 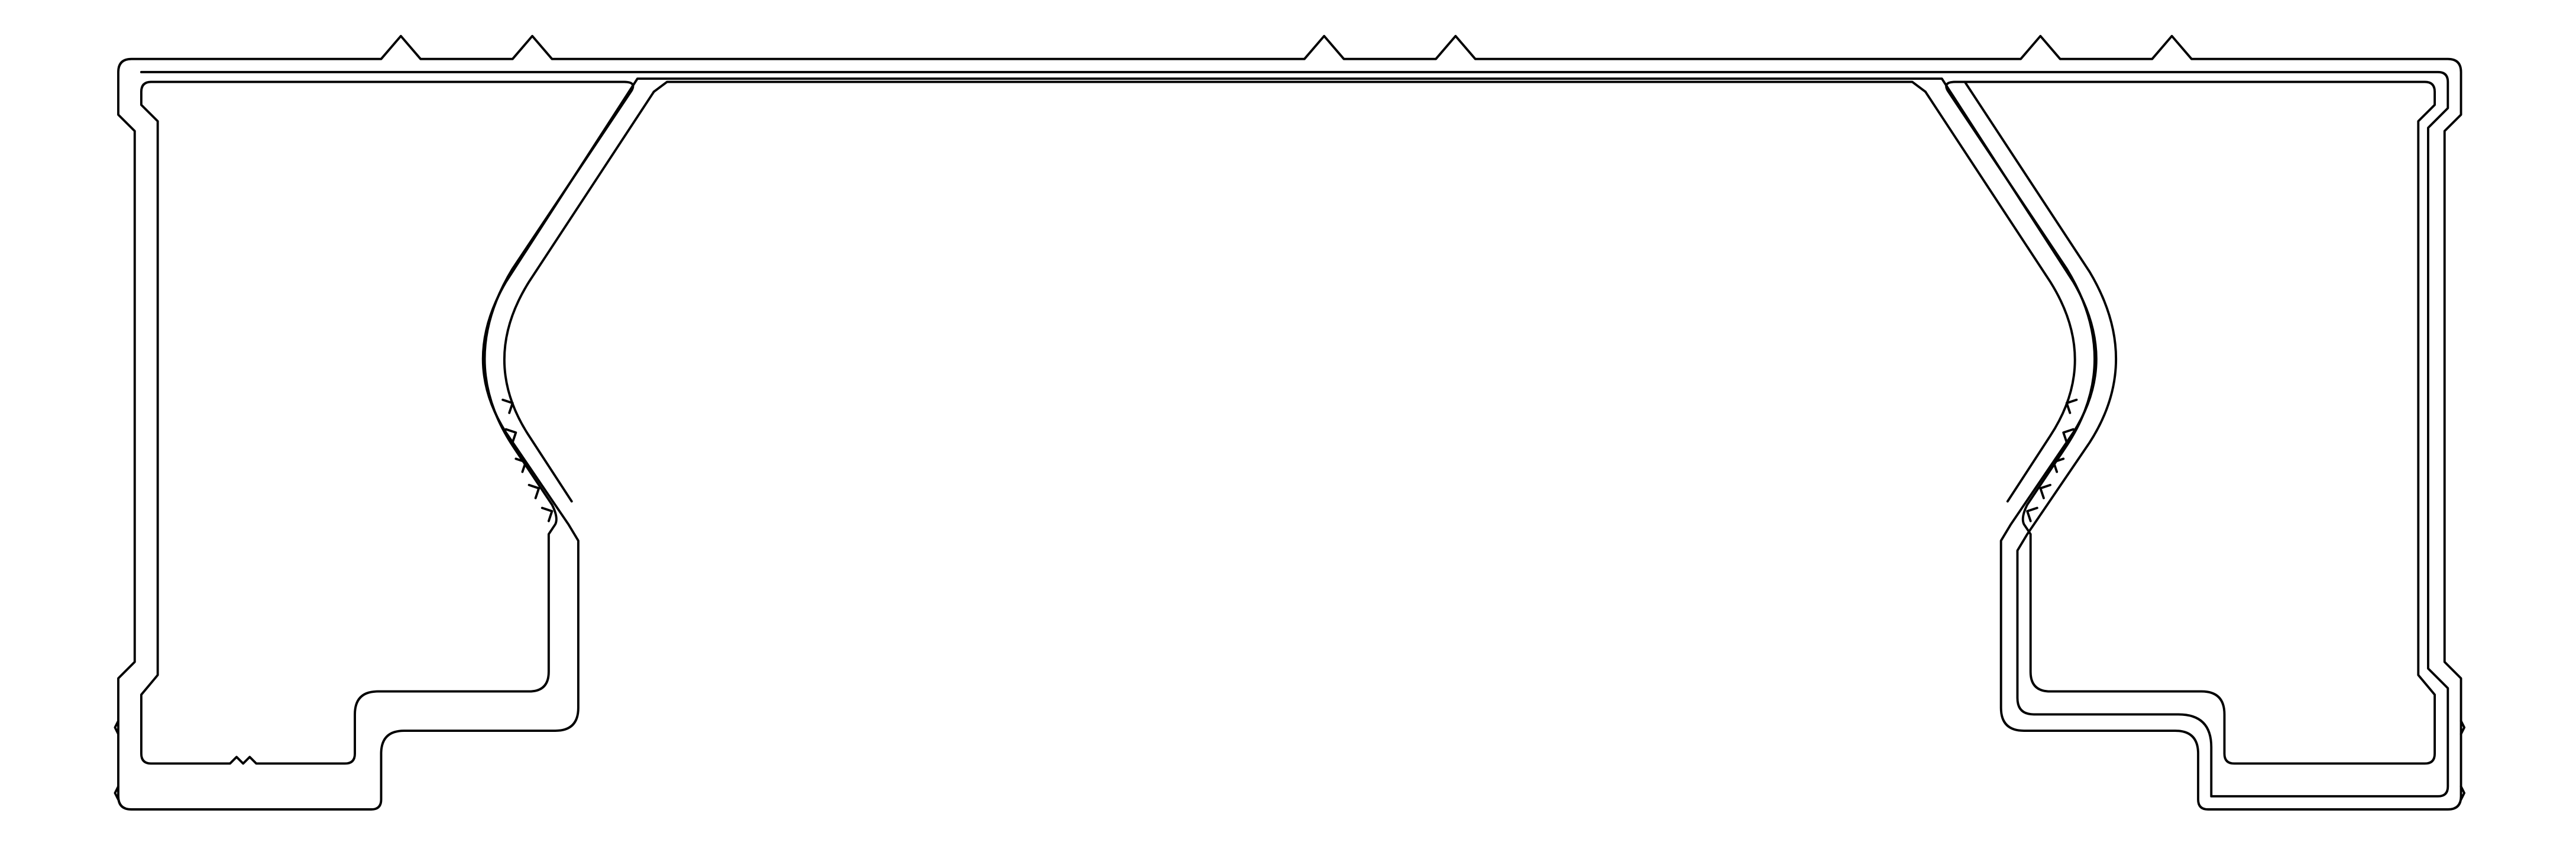 I want to click on left-diagonal-web, so click(x=579, y=297).